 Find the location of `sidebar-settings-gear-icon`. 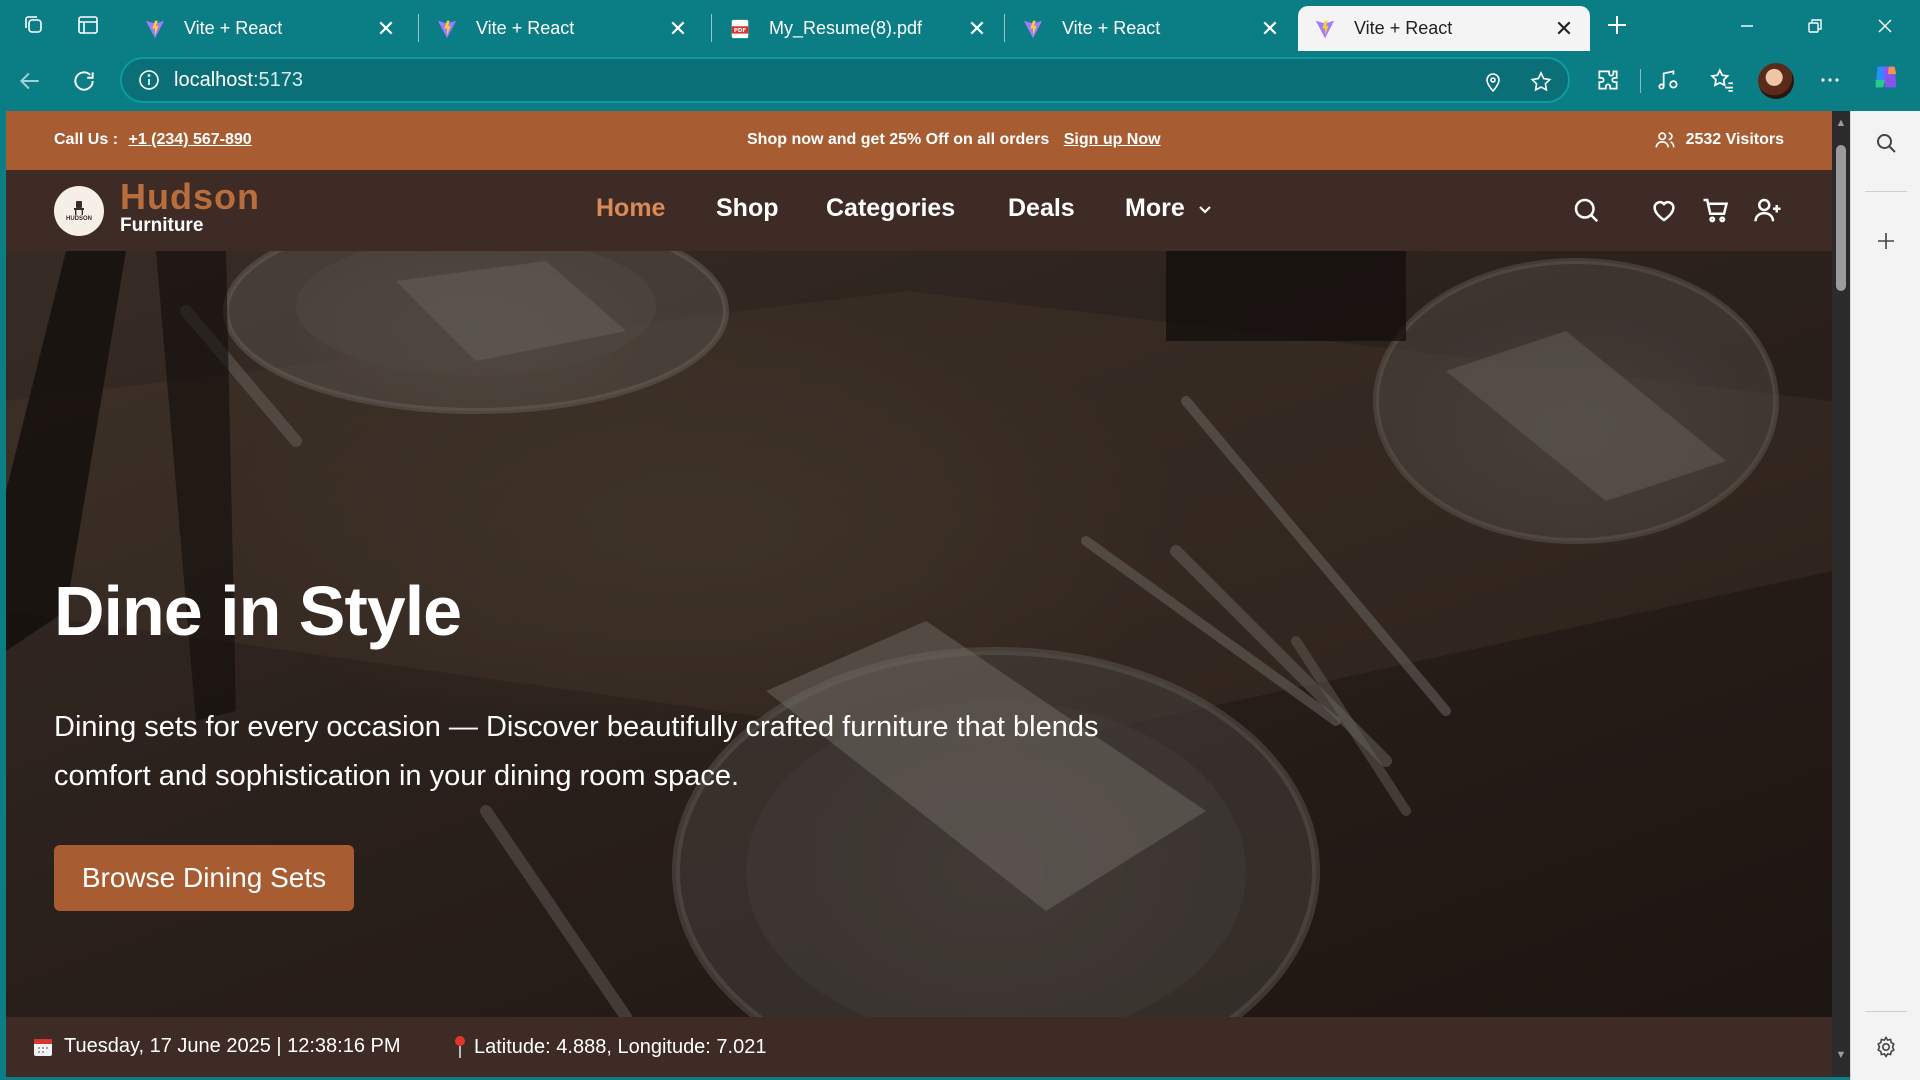

sidebar-settings-gear-icon is located at coordinates (1886, 1047).